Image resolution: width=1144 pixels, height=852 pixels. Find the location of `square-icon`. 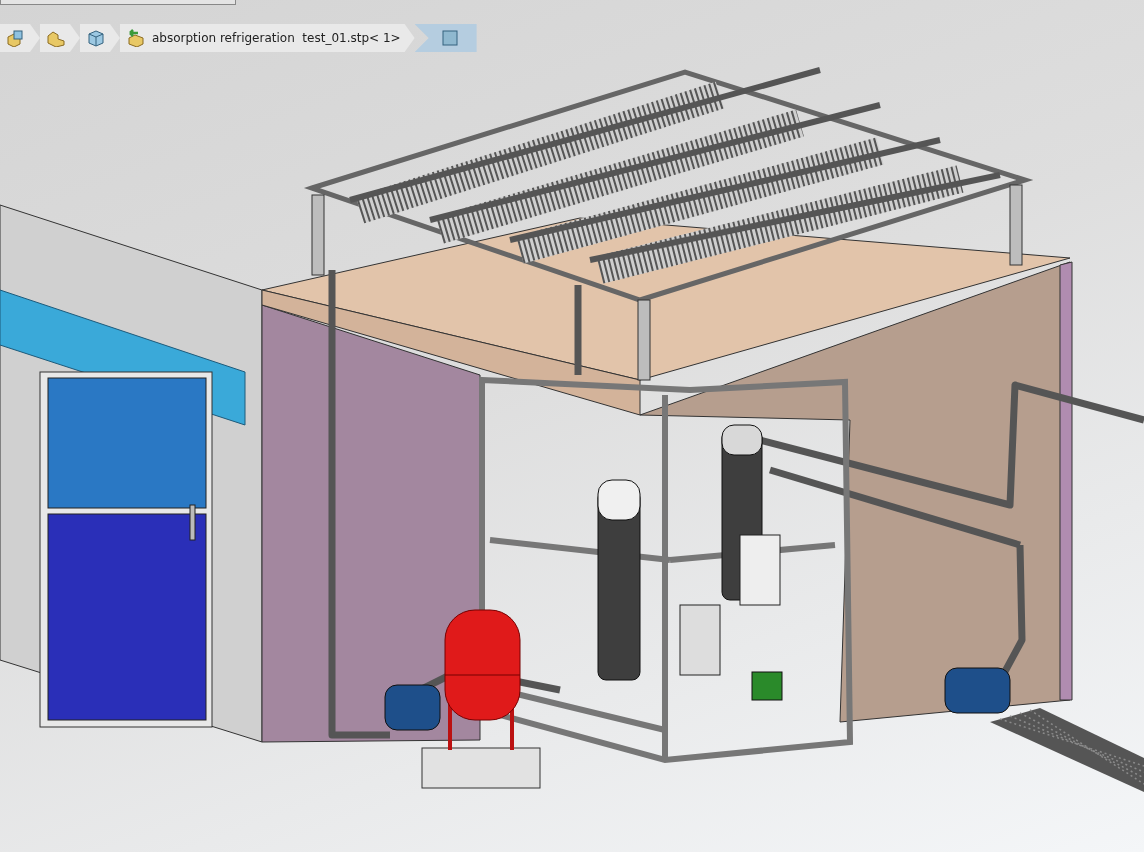

square-icon is located at coordinates (449, 38).